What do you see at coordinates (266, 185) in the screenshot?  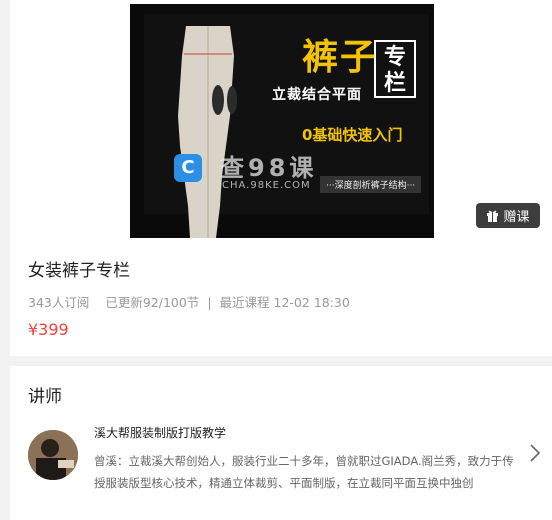 I see `watermark-domain: CHA.98KE.COM` at bounding box center [266, 185].